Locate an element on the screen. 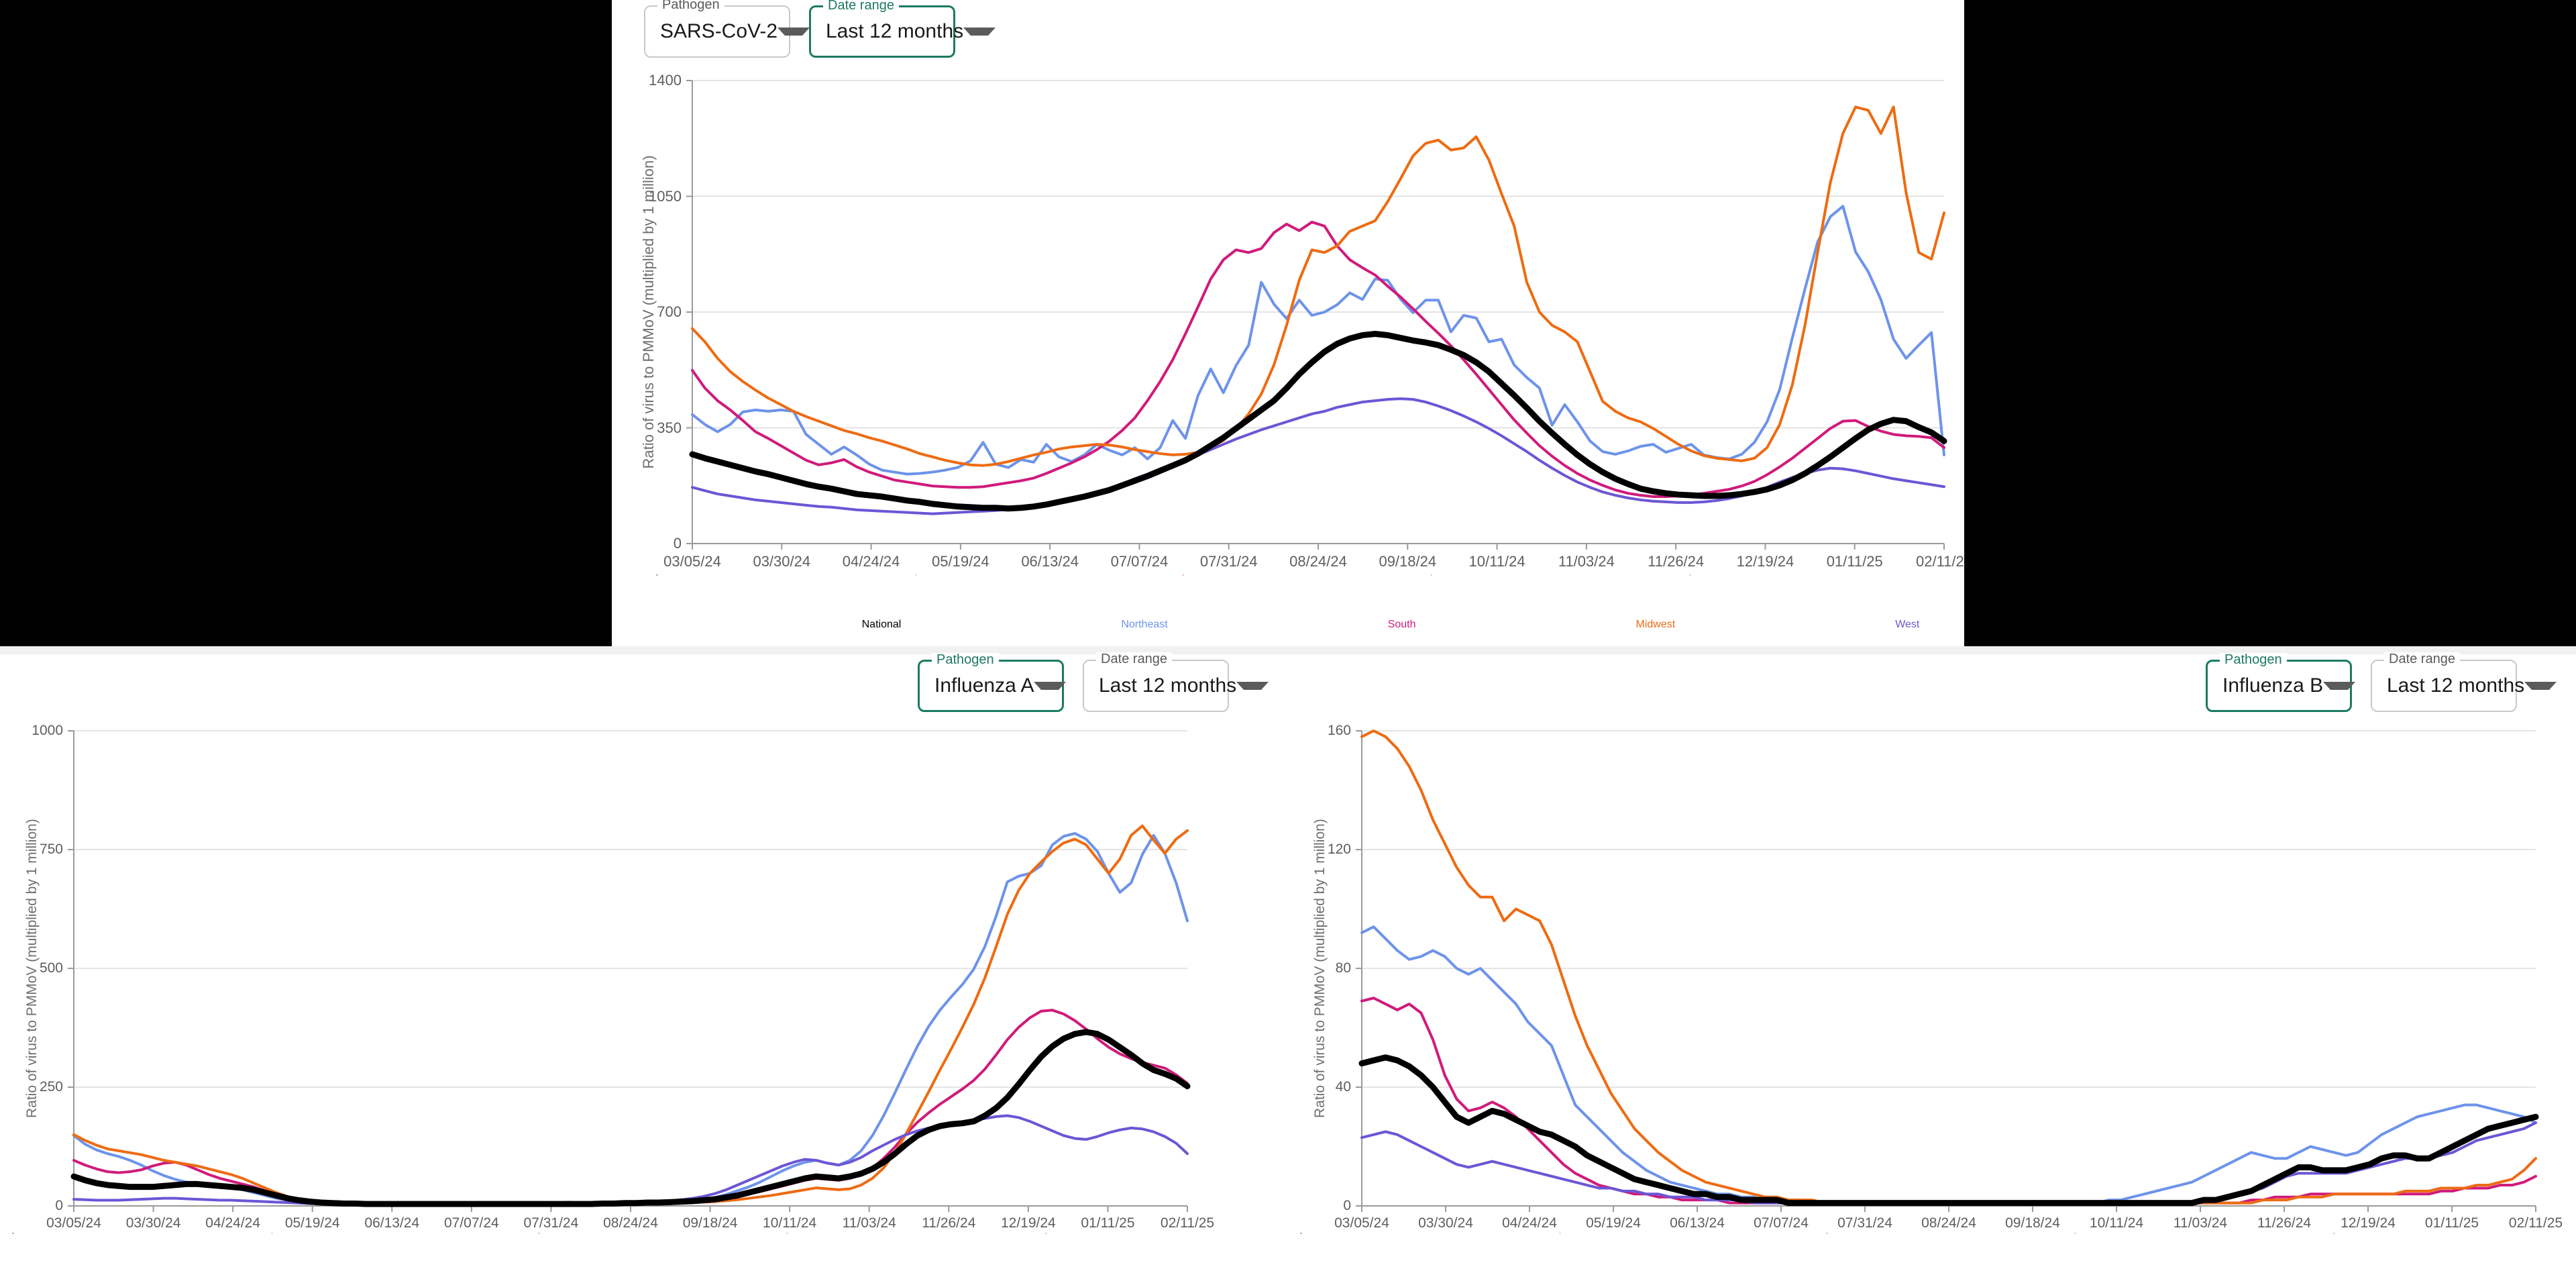  x-axis-tick-label: 05/19/24 is located at coordinates (960, 561).